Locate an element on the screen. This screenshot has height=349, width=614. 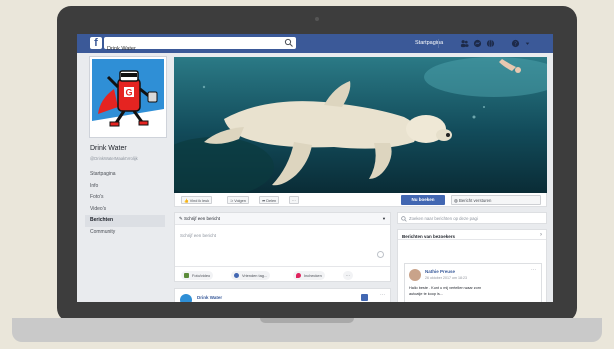
share-label: Delen is located at coordinates (271, 201).